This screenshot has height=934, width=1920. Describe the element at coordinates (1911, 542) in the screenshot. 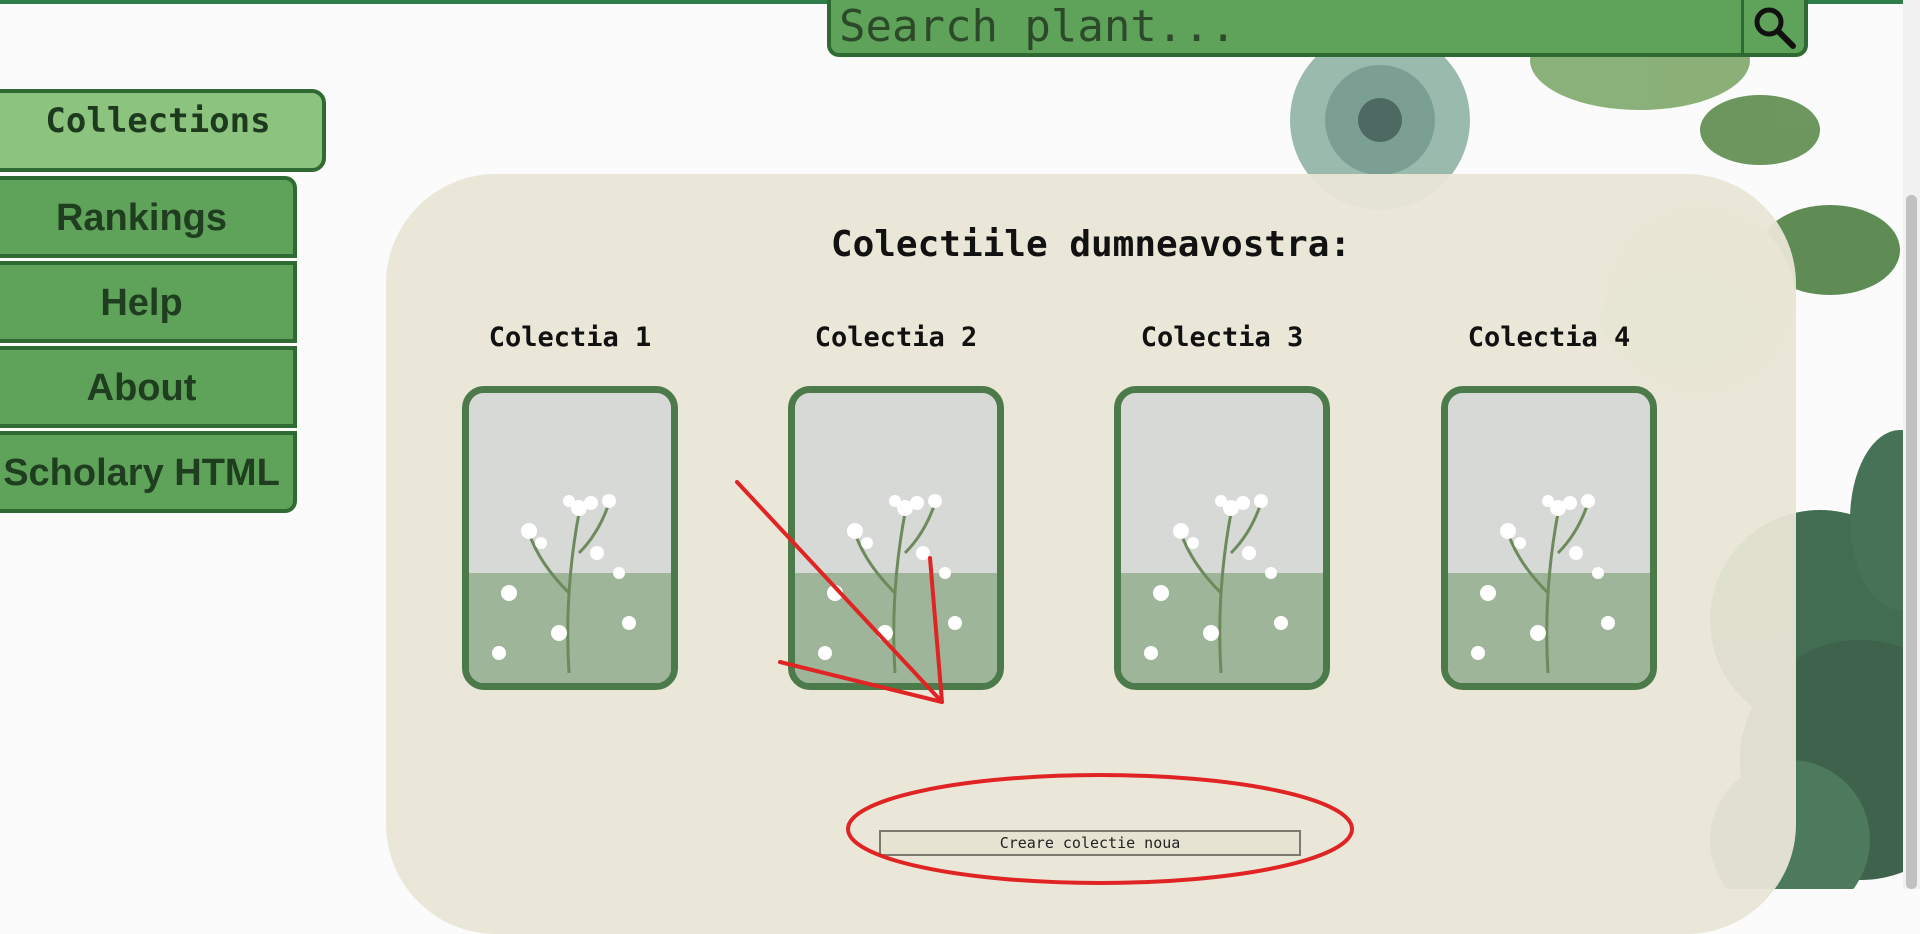

I see `scrollbar-thumb` at that location.